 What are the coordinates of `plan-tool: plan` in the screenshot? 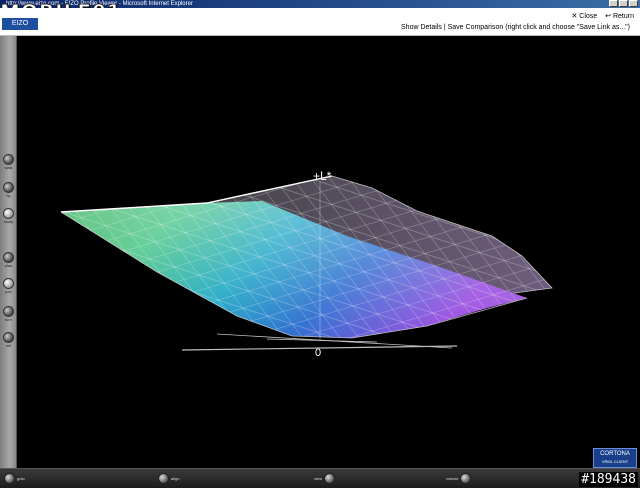 It's located at (8, 260).